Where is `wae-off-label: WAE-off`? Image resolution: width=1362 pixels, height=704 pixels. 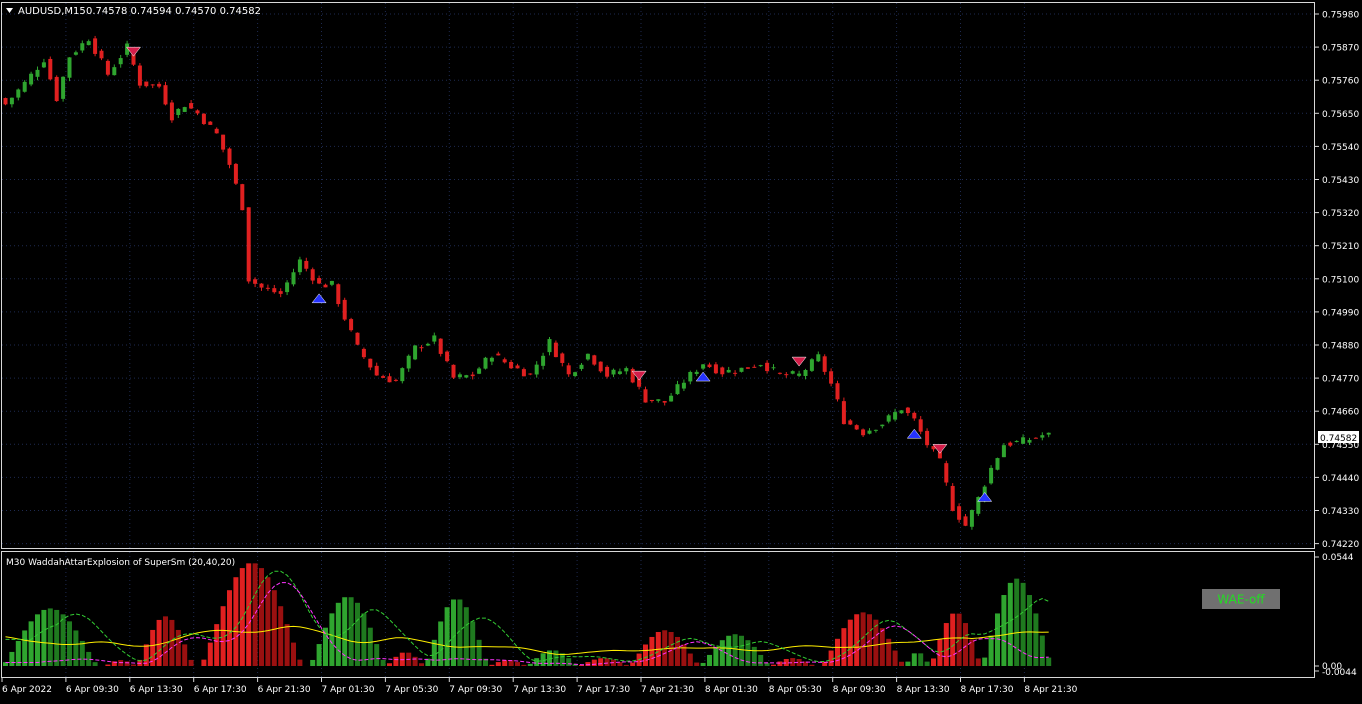 wae-off-label: WAE-off is located at coordinates (1241, 600).